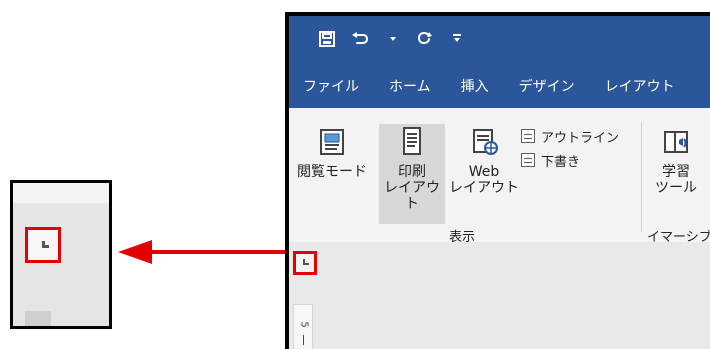 This screenshot has width=710, height=349. Describe the element at coordinates (412, 196) in the screenshot. I see `print-layout-label-line2: レイアウト` at that location.